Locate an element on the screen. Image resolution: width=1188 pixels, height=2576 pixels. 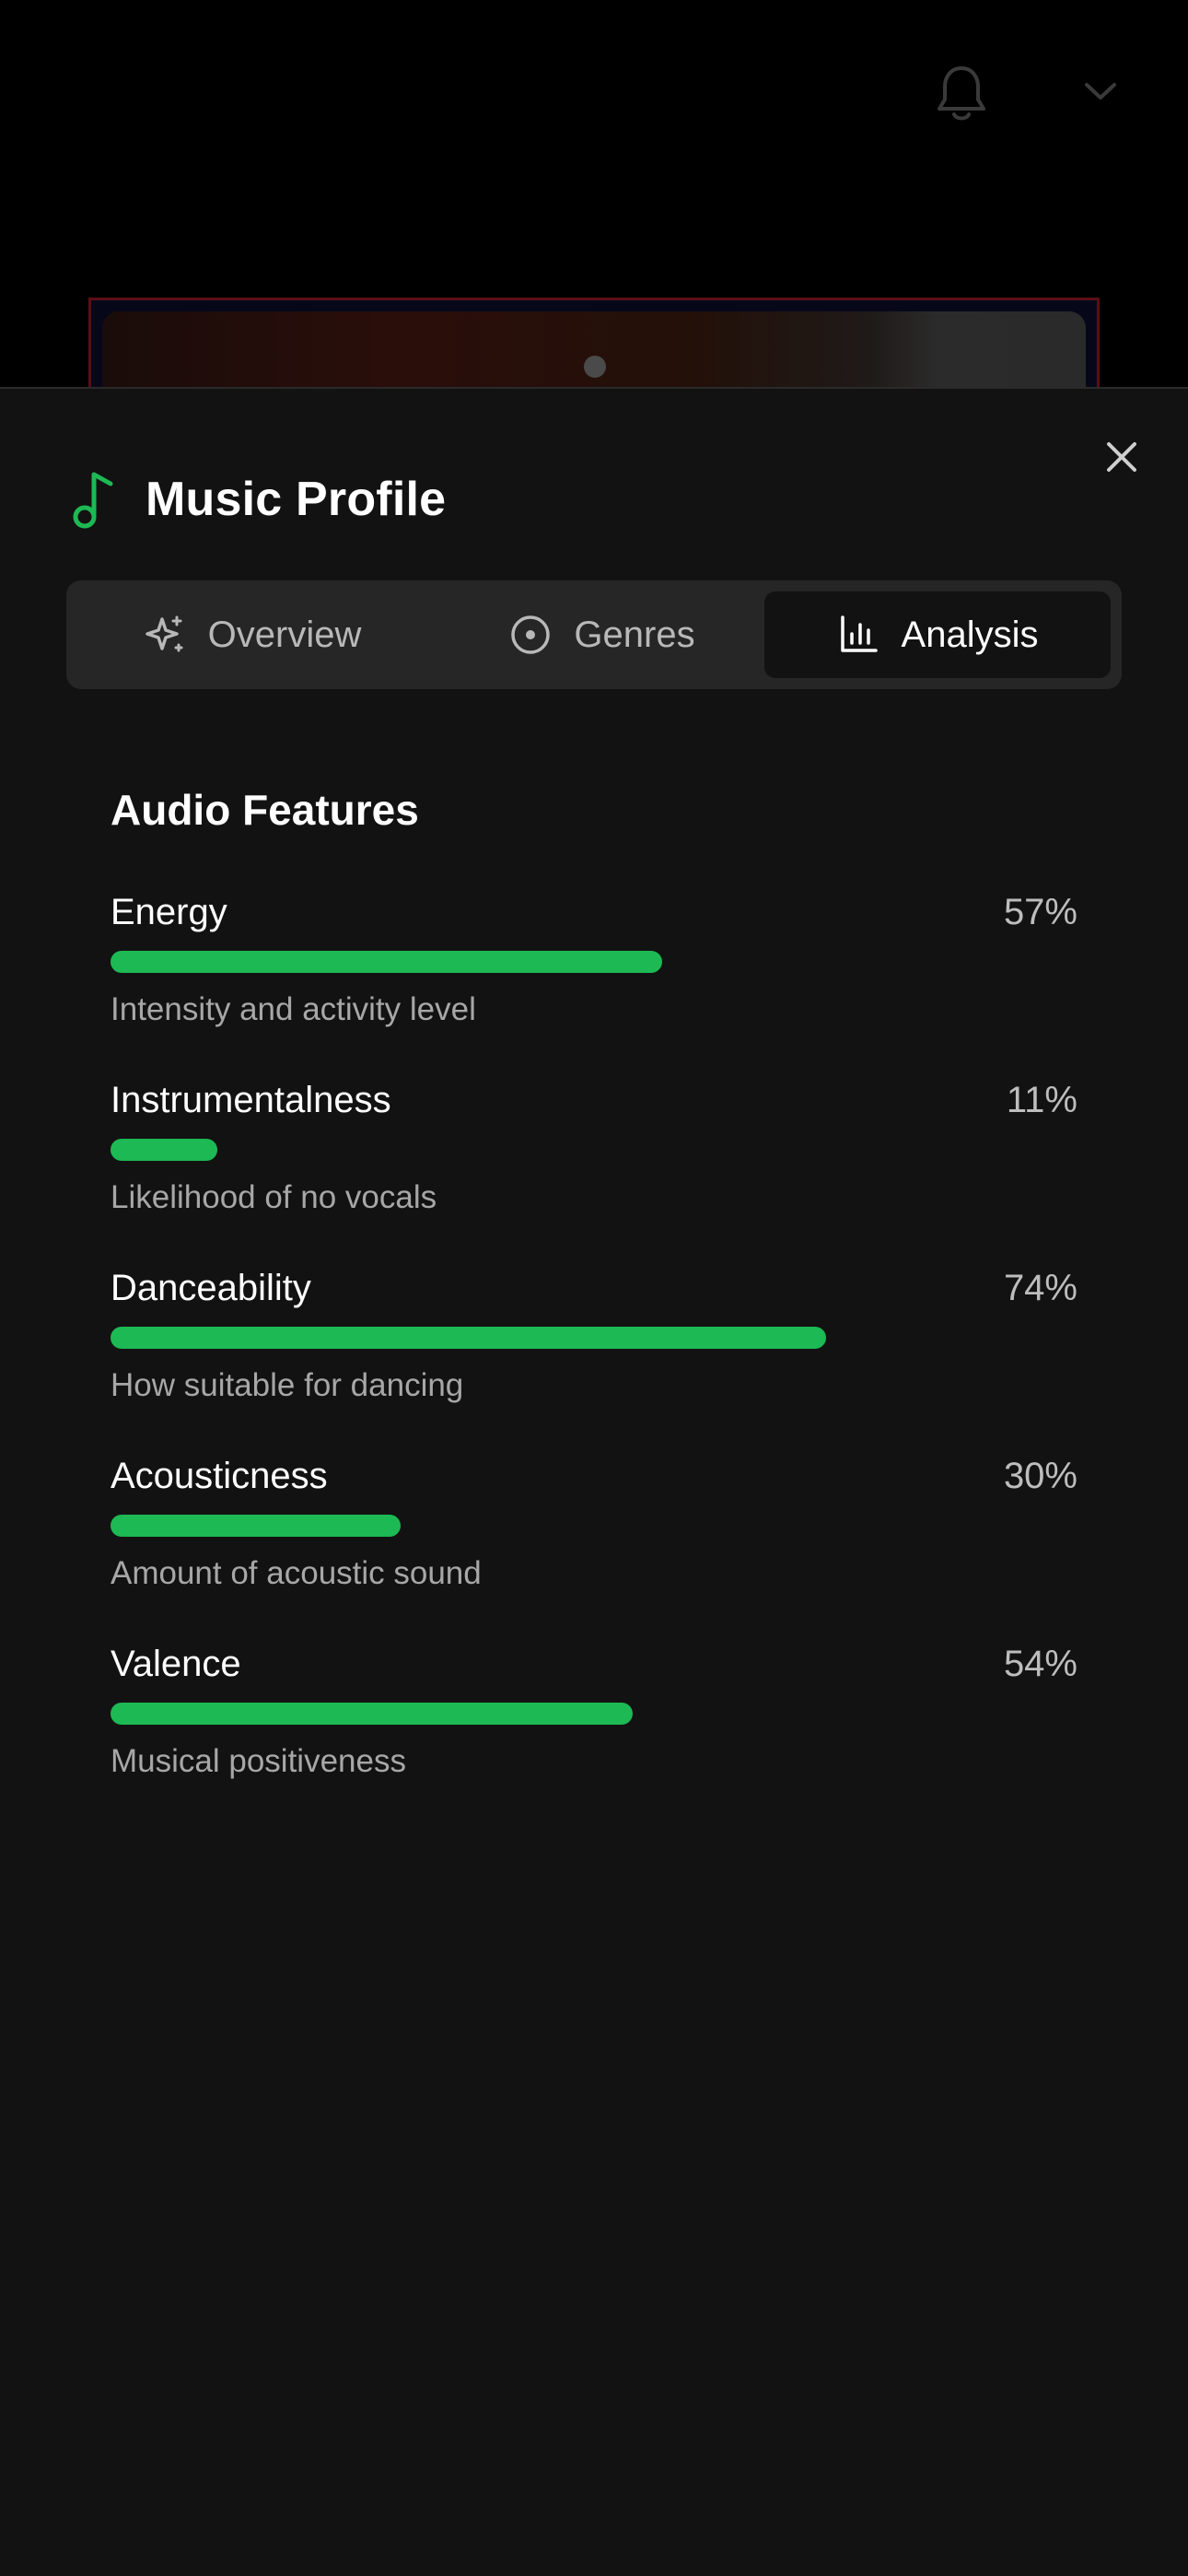
feature-name: Instrumentalness is located at coordinates (251, 1100).